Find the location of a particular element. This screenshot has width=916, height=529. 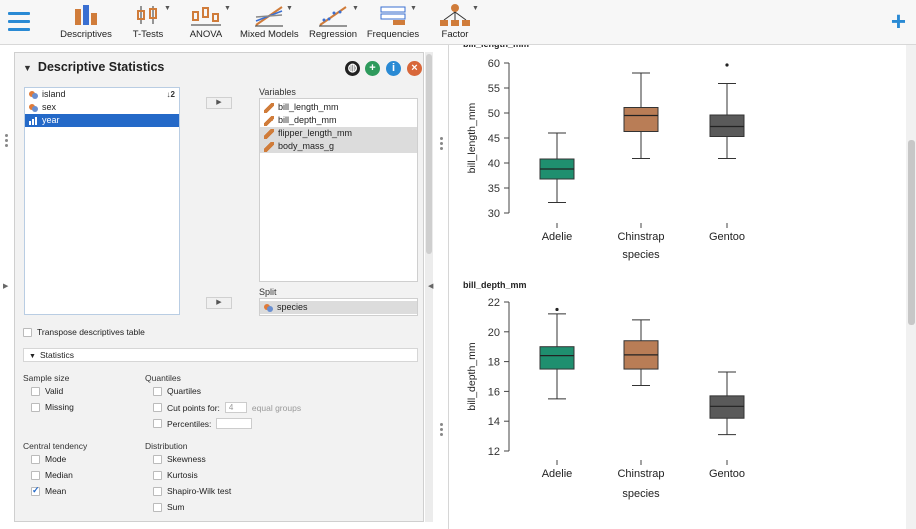

shapiro-option: Shapiro-Wilk test is located at coordinates (192, 491).